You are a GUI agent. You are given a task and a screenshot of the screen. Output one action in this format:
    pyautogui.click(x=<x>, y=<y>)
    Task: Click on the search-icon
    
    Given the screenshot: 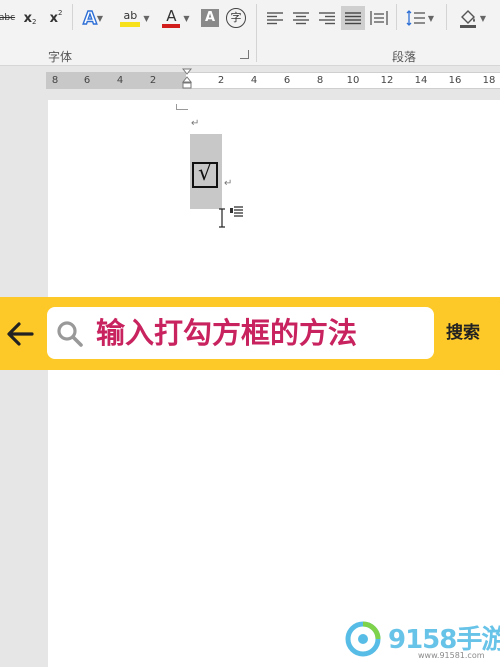 What is the action you would take?
    pyautogui.click(x=70, y=334)
    